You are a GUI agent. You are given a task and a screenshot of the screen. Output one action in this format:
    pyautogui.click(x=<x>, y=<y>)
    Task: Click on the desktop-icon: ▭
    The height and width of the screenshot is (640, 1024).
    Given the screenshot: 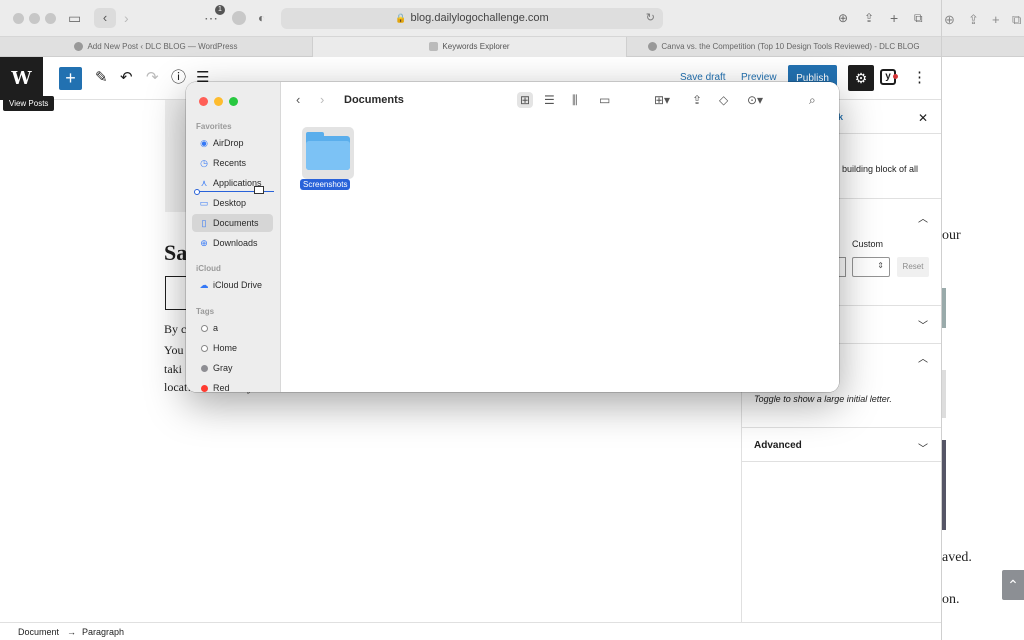 What is the action you would take?
    pyautogui.click(x=204, y=203)
    